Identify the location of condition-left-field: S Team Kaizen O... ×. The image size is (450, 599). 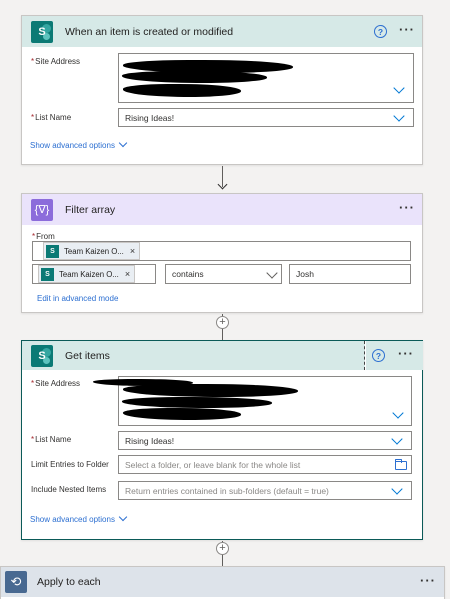
(94, 274).